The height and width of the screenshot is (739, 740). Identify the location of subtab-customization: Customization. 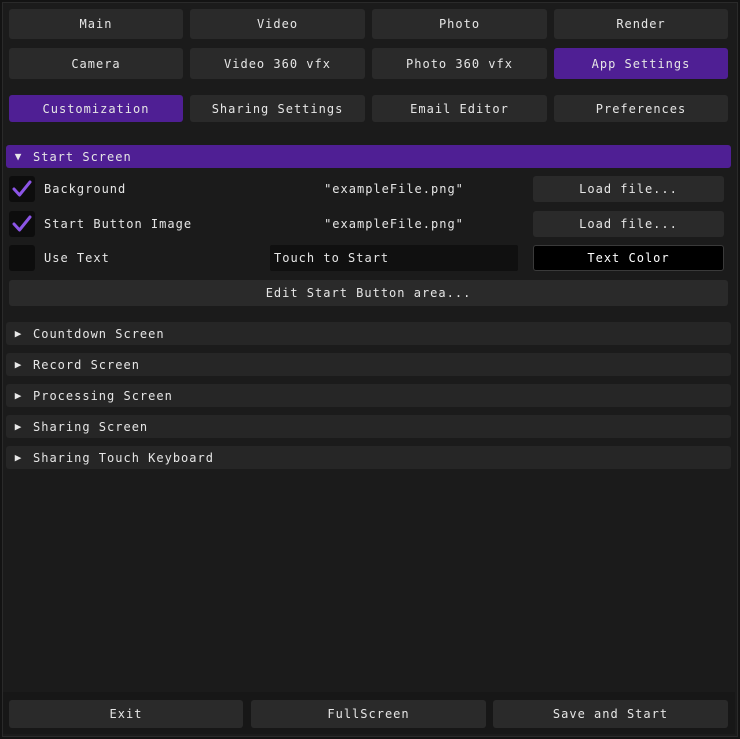
(96, 108).